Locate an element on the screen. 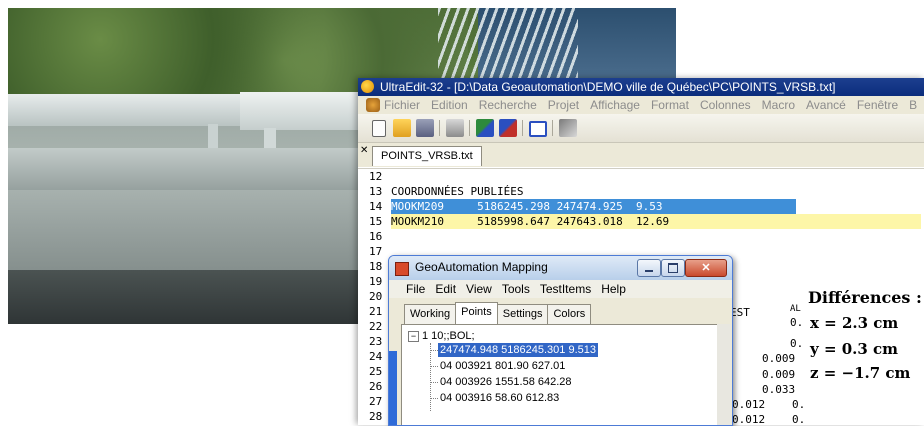 This screenshot has width=924, height=426. difference-z: z = −1.7 cm is located at coordinates (860, 373).